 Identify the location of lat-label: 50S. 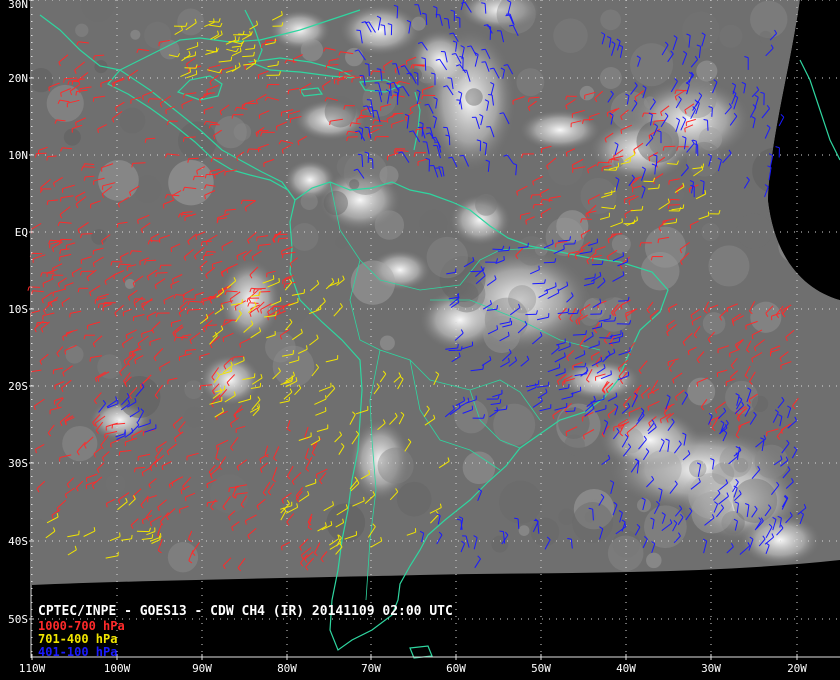
(18, 619).